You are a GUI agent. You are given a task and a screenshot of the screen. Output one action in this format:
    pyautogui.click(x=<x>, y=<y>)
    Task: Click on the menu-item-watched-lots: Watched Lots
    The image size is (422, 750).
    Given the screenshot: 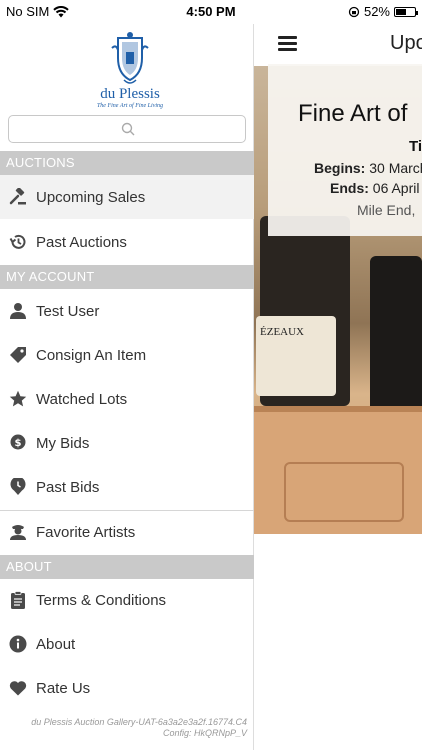 What is the action you would take?
    pyautogui.click(x=127, y=399)
    